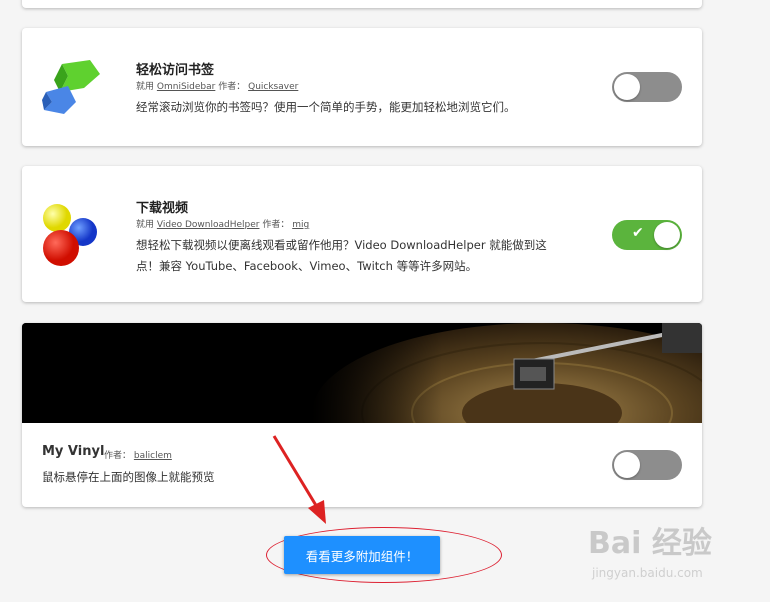 The height and width of the screenshot is (602, 770). What do you see at coordinates (647, 235) in the screenshot?
I see `enable-toggle: ✔` at bounding box center [647, 235].